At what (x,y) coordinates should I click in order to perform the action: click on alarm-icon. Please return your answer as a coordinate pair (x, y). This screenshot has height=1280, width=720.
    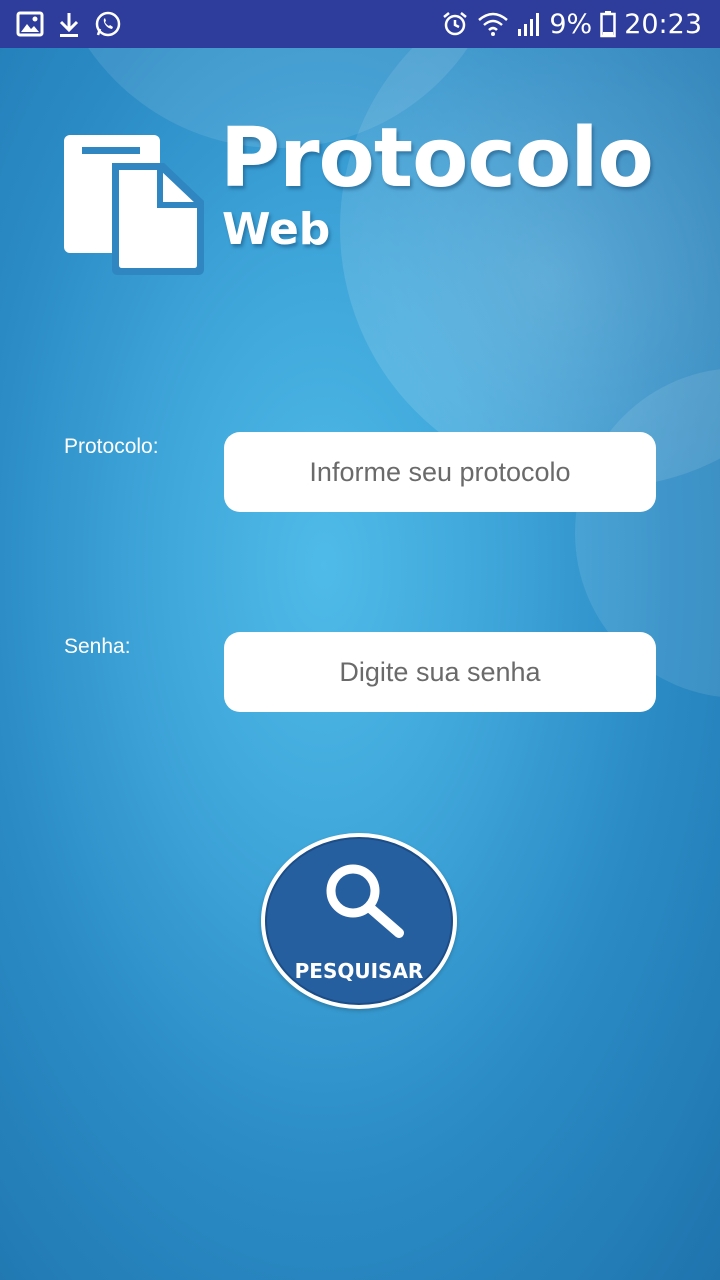
    Looking at the image, I should click on (455, 24).